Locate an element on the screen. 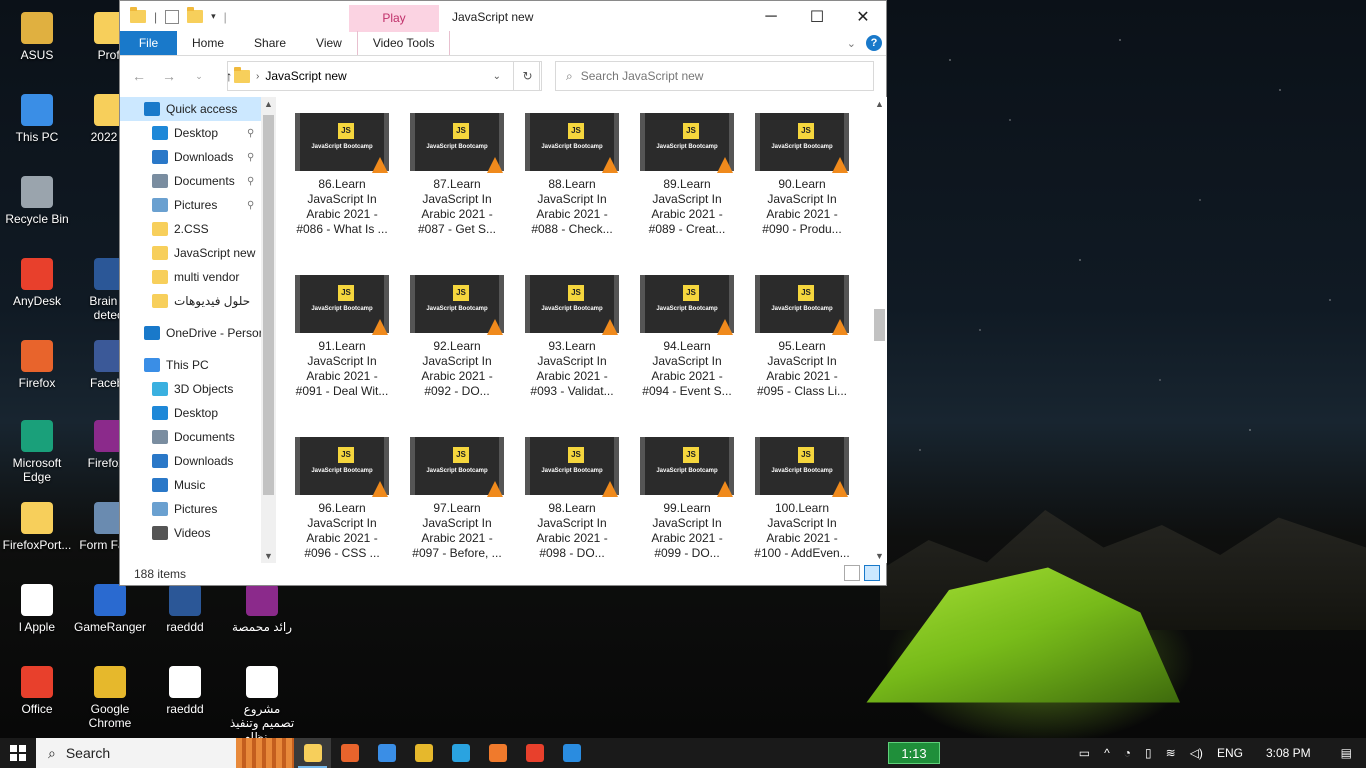 This screenshot has width=1366, height=768. nav-item: Documents ⚲ is located at coordinates (190, 181).